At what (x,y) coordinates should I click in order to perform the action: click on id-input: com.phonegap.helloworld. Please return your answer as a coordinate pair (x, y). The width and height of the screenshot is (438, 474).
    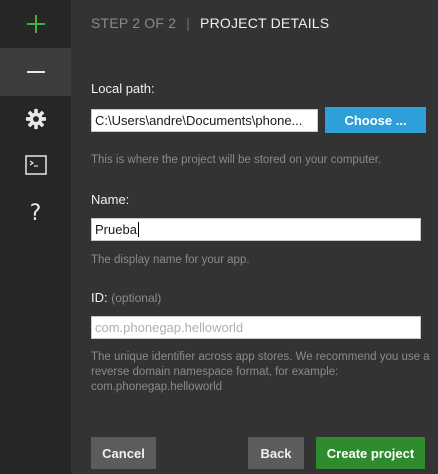
    Looking at the image, I should click on (256, 327).